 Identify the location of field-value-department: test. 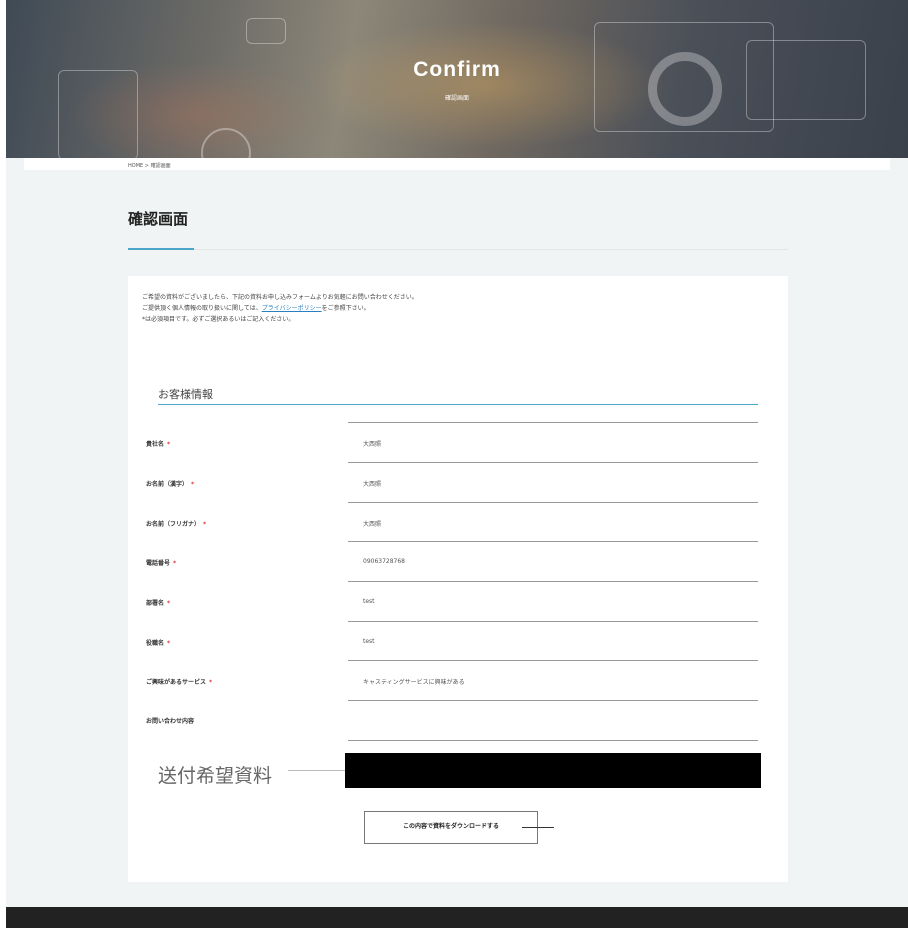
(369, 601).